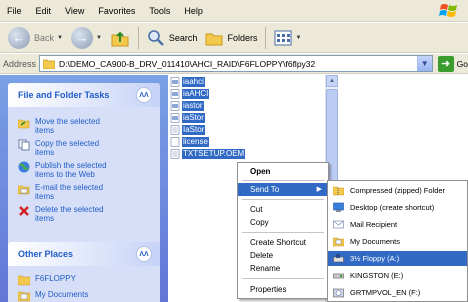 The image size is (468, 302). Describe the element at coordinates (24, 124) in the screenshot. I see `move-icon` at that location.